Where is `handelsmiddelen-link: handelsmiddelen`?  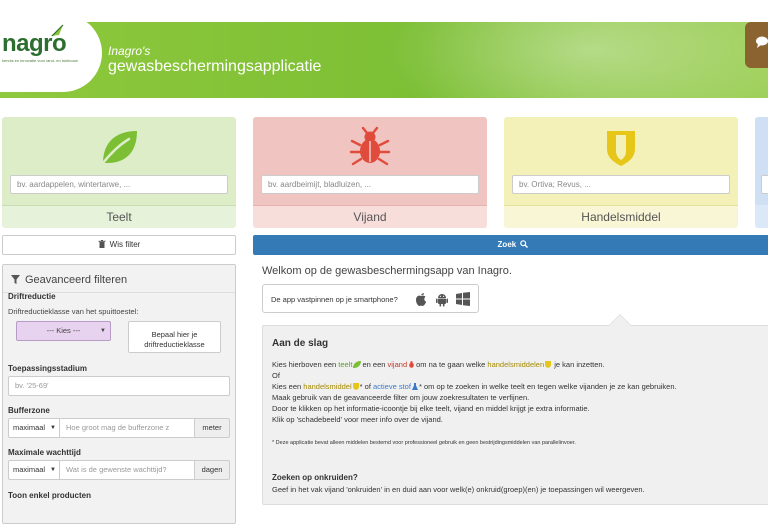
handelsmiddelen-link: handelsmiddelen is located at coordinates (515, 364).